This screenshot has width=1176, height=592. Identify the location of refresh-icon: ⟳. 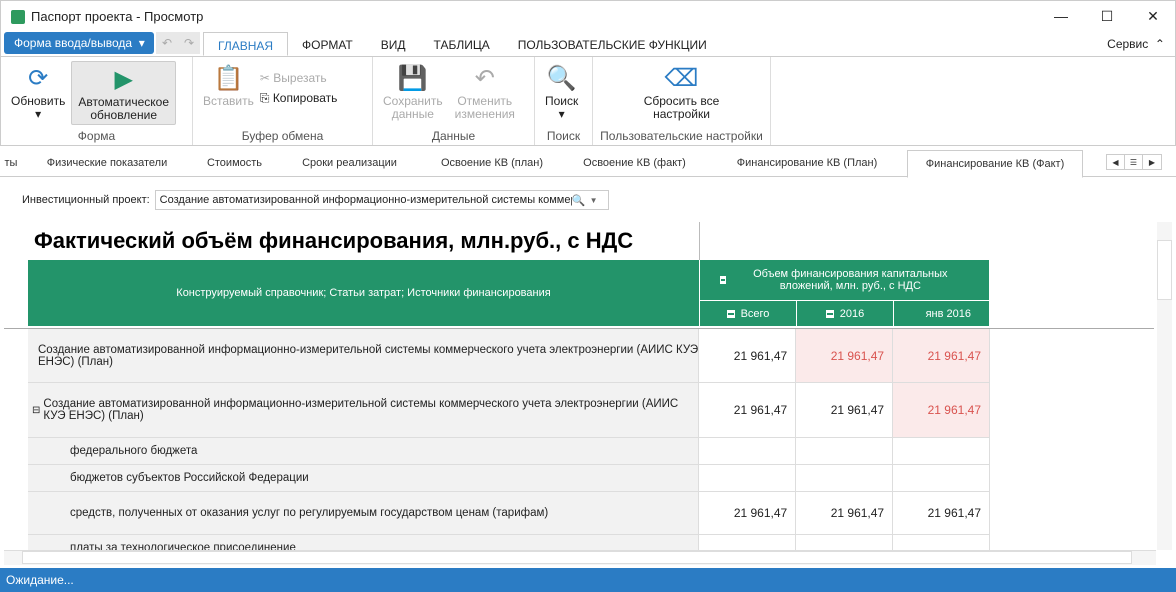
(38, 78).